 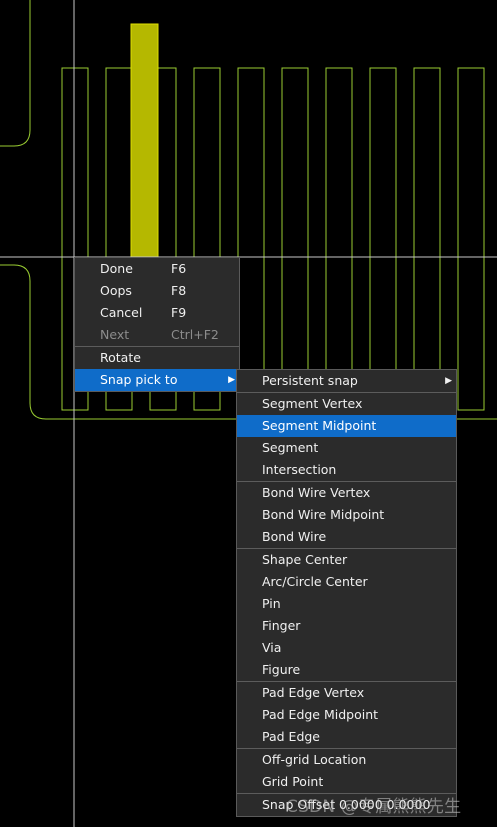 What do you see at coordinates (312, 403) in the screenshot?
I see `menu-item-label: Segment Vertex` at bounding box center [312, 403].